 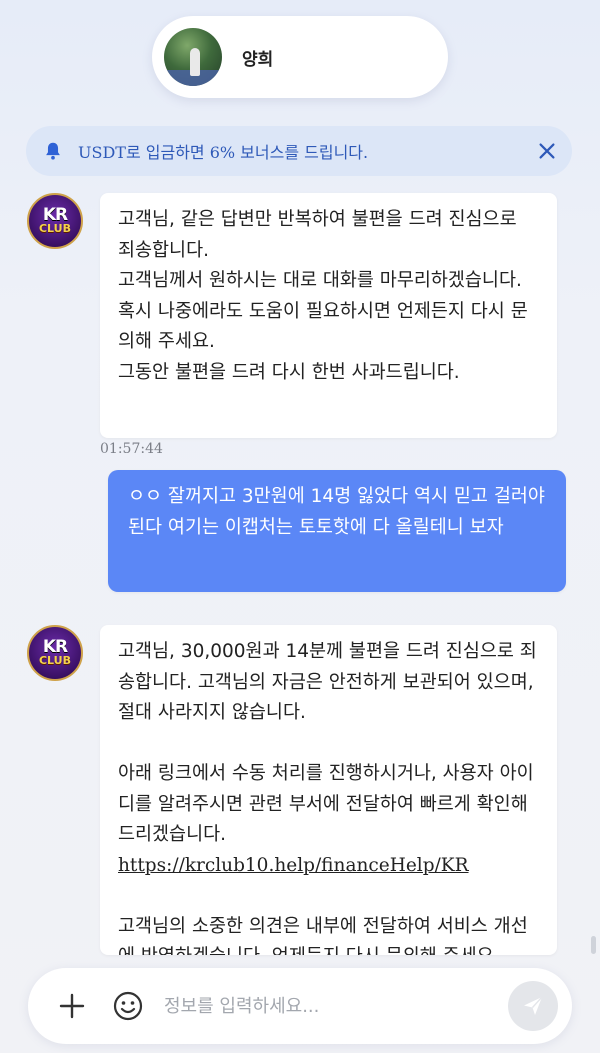 I want to click on close-icon, so click(x=547, y=151).